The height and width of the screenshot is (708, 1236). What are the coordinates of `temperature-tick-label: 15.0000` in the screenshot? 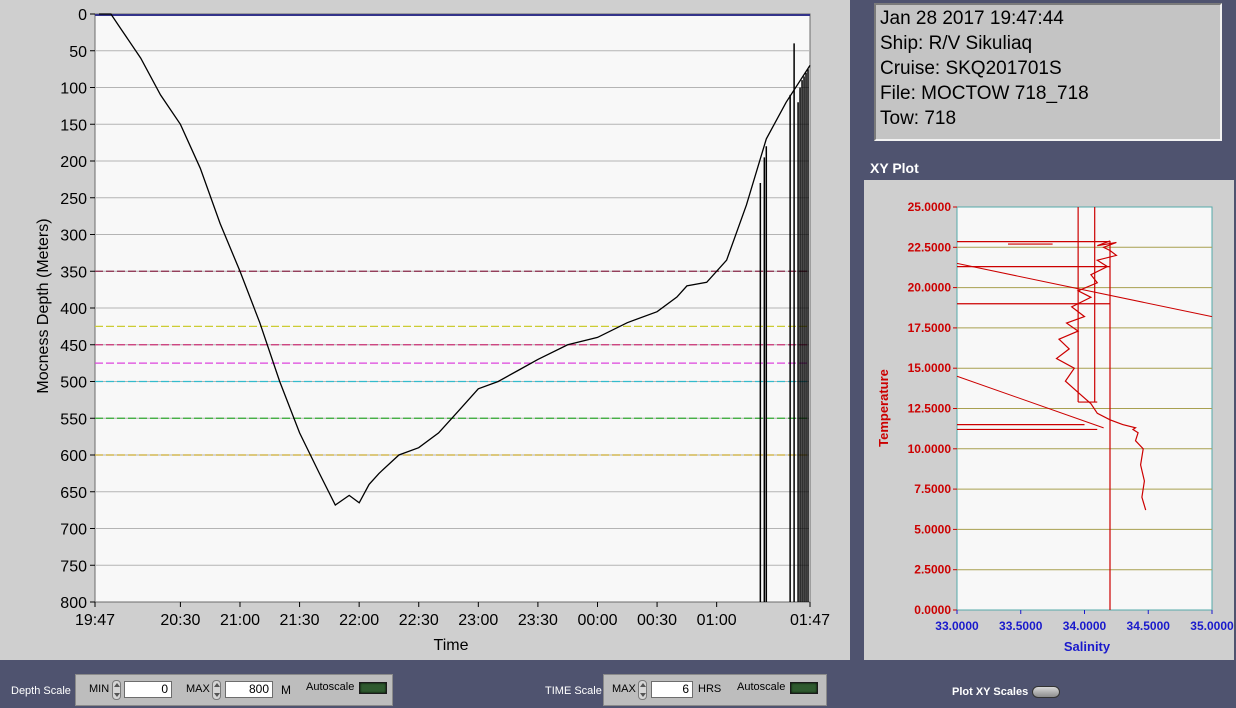 It's located at (930, 368).